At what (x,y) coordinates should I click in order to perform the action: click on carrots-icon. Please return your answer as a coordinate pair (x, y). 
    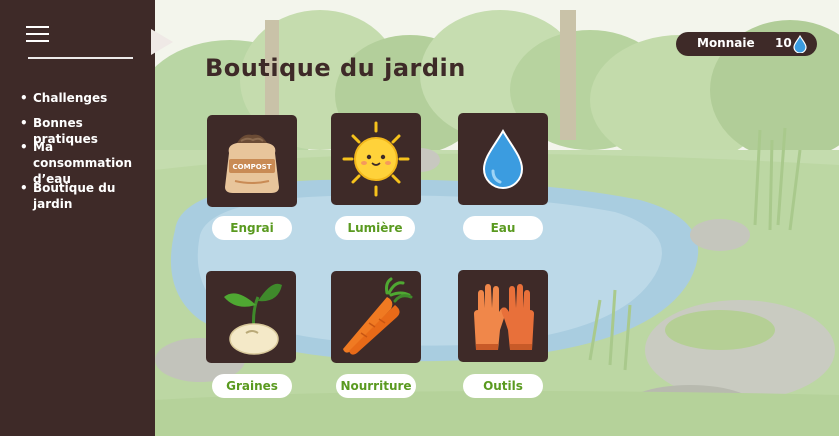
    Looking at the image, I should click on (378, 316).